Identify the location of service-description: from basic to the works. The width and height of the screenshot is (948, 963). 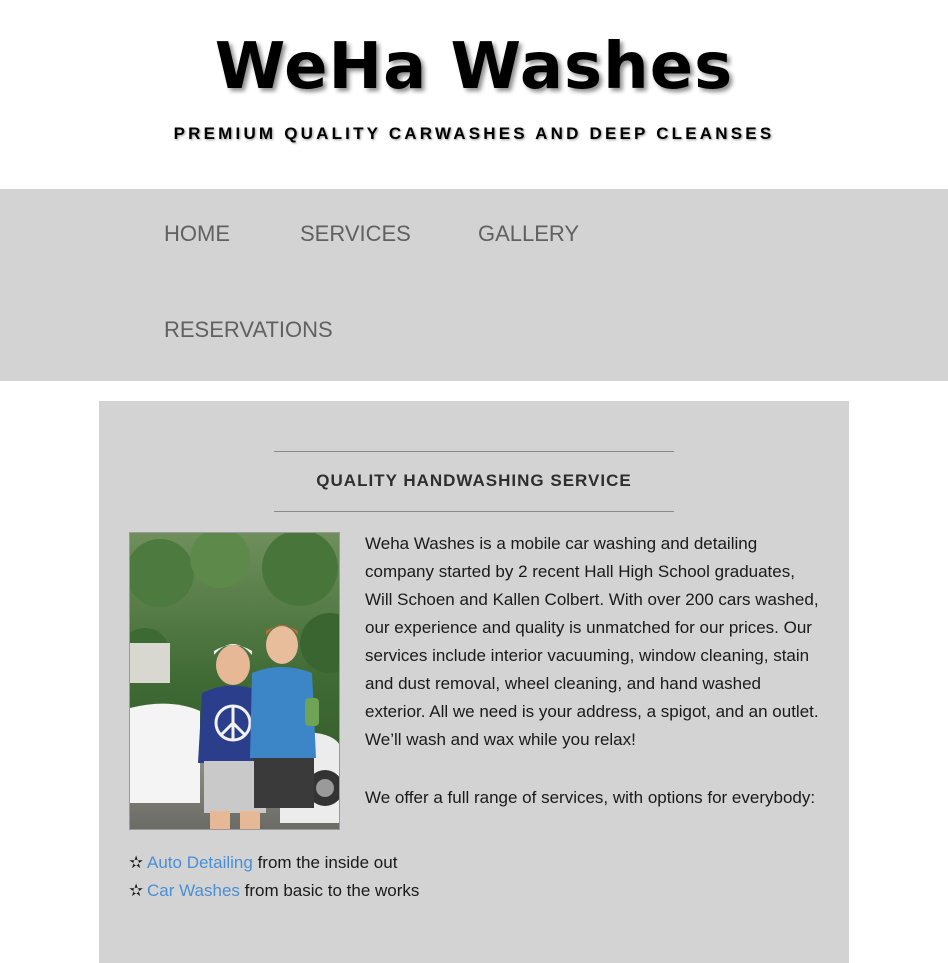
(329, 890).